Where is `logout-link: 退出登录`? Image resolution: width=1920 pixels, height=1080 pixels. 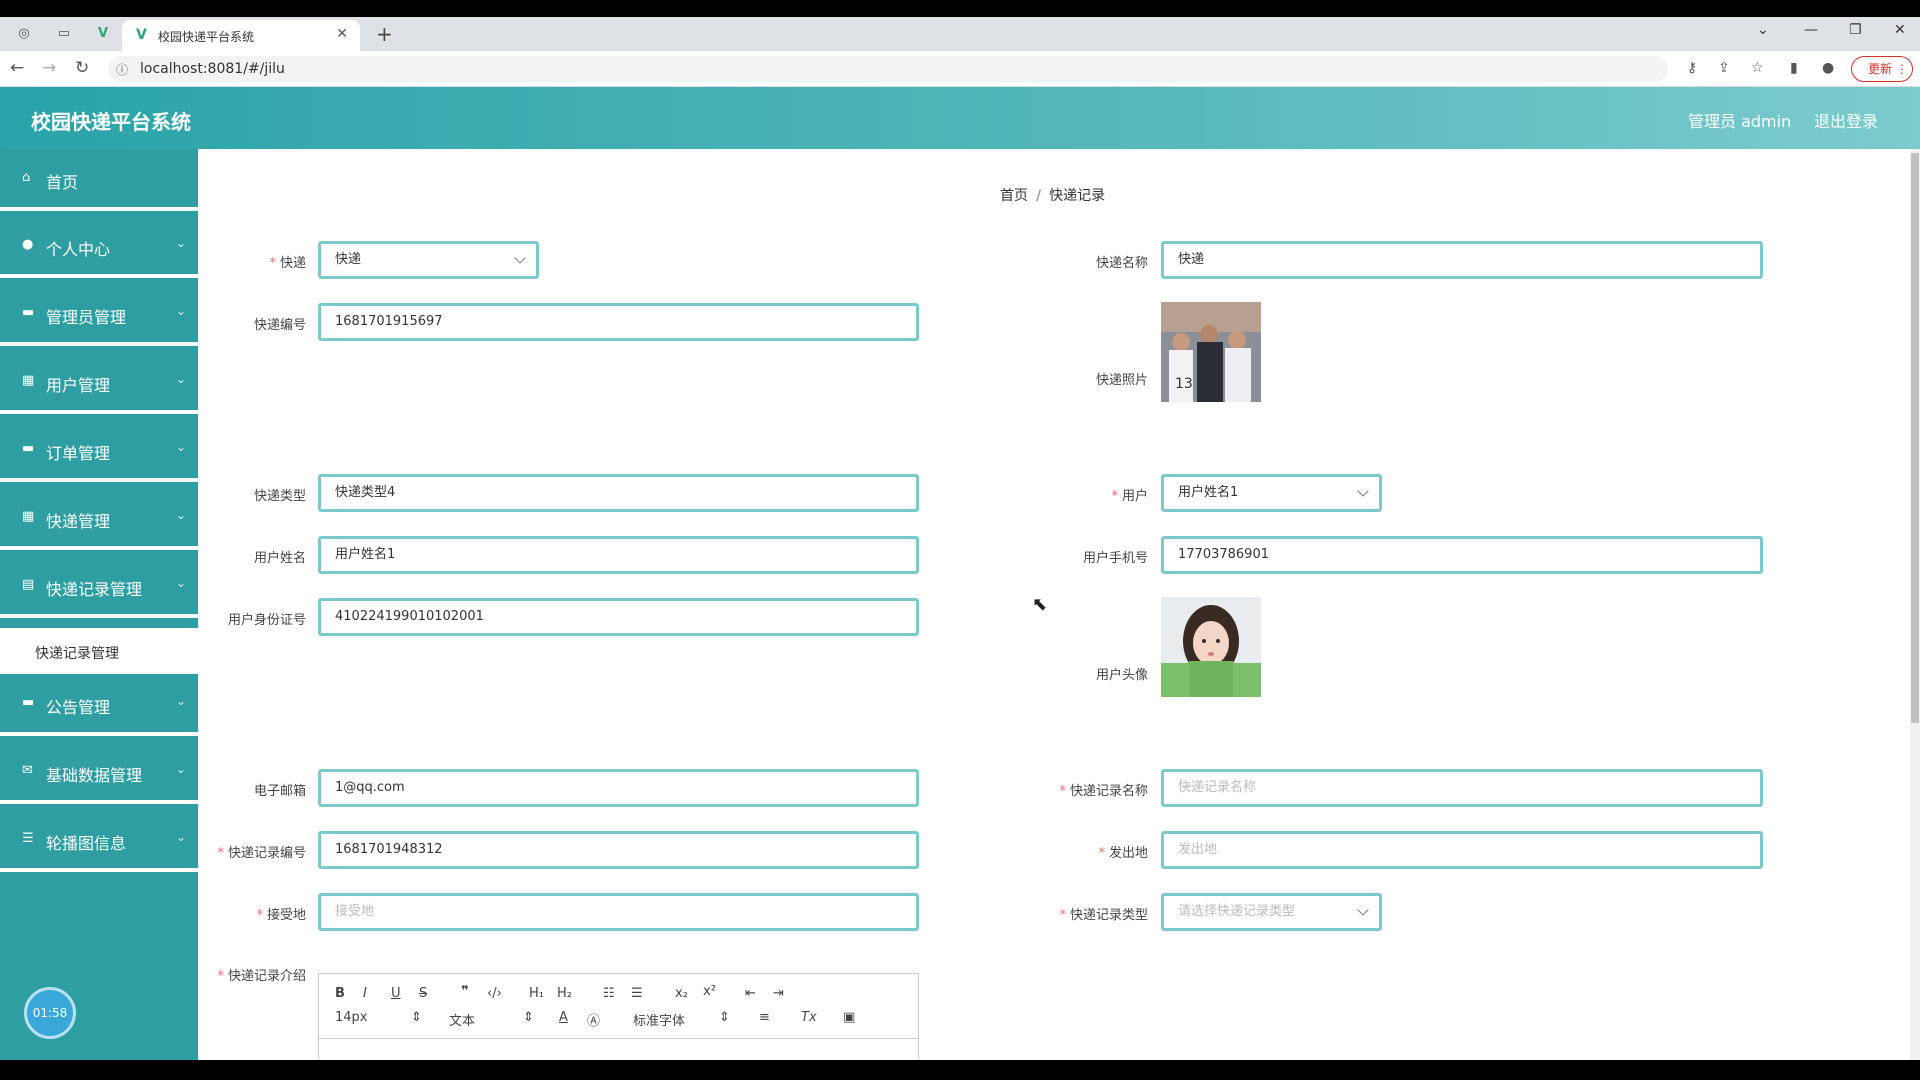
logout-link: 退出登录 is located at coordinates (1846, 120).